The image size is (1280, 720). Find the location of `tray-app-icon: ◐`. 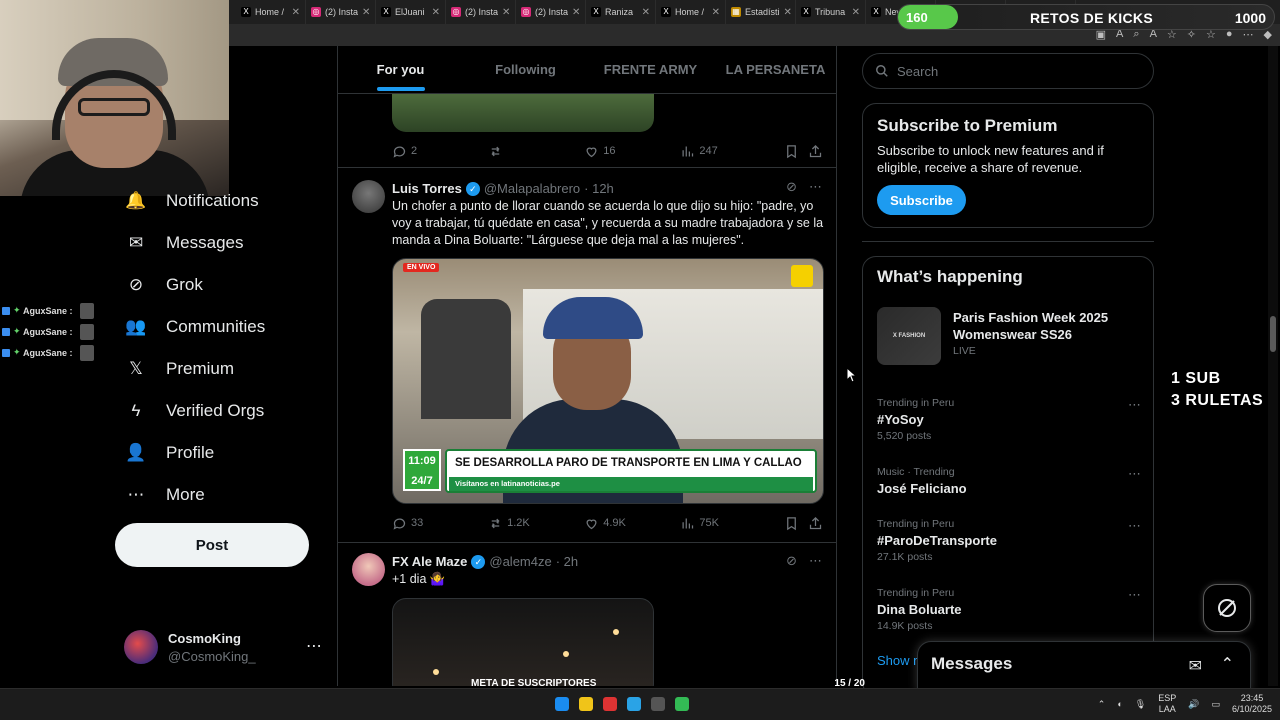

tray-app-icon: ◐ is located at coordinates (1119, 704).